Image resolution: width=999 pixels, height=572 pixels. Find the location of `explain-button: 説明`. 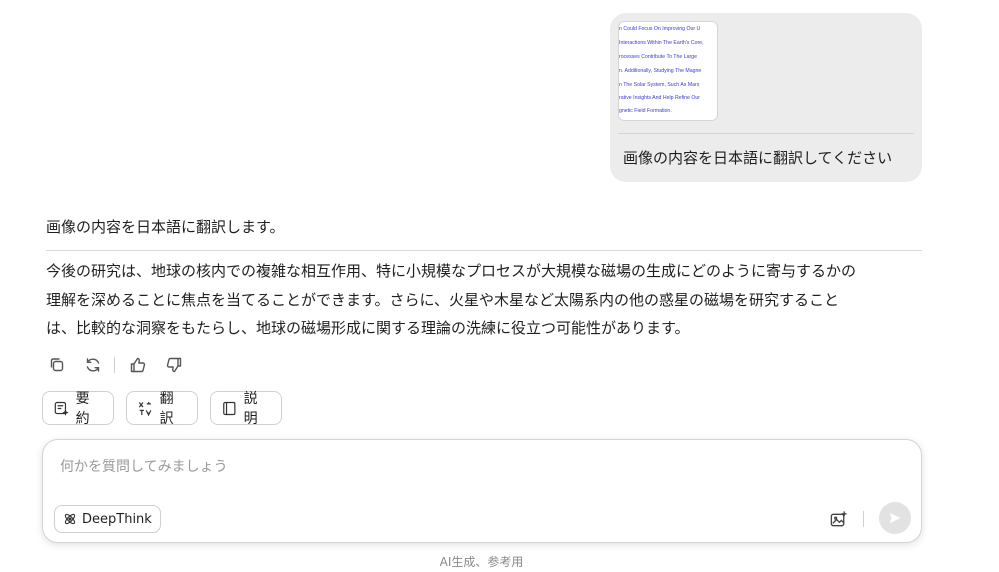

explain-button: 説明 is located at coordinates (246, 409).